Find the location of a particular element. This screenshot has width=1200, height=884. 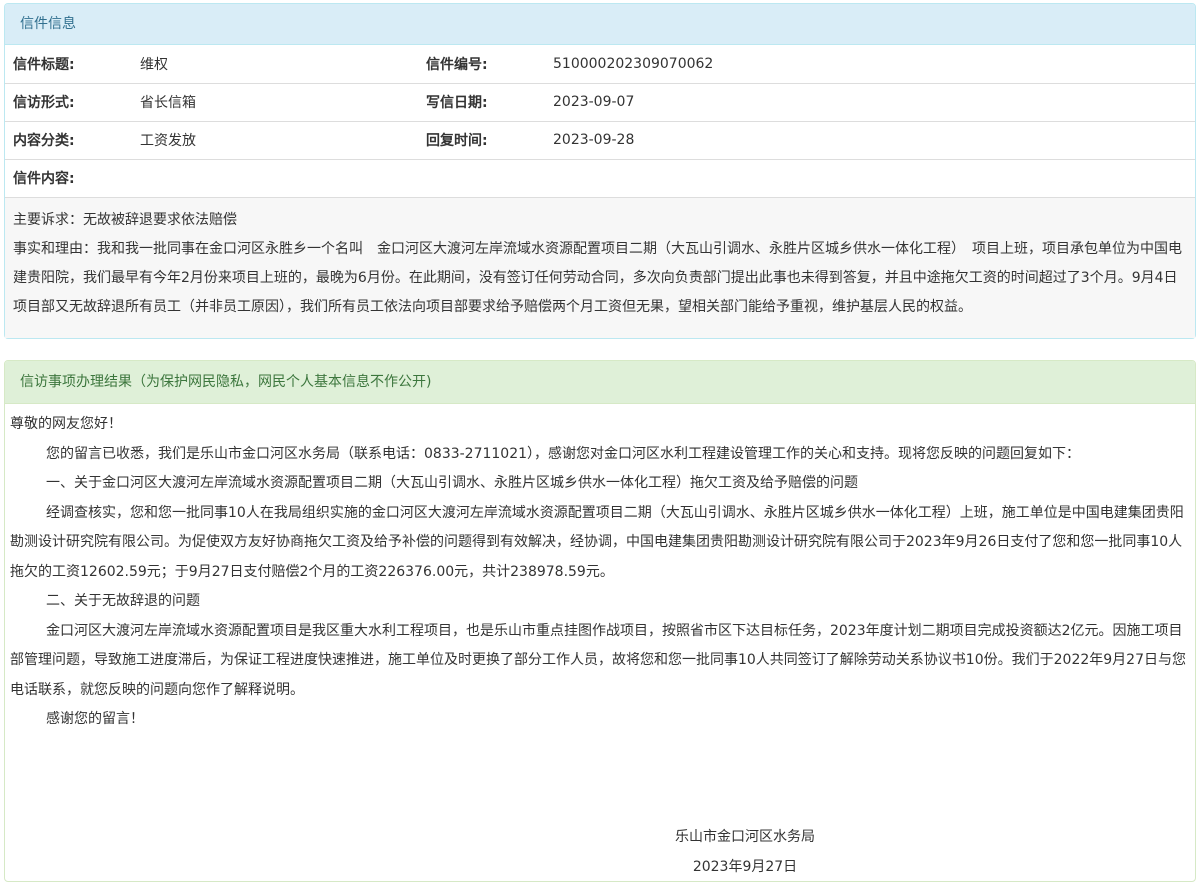

reply-time-value: 2023-09-28 is located at coordinates (870, 140).